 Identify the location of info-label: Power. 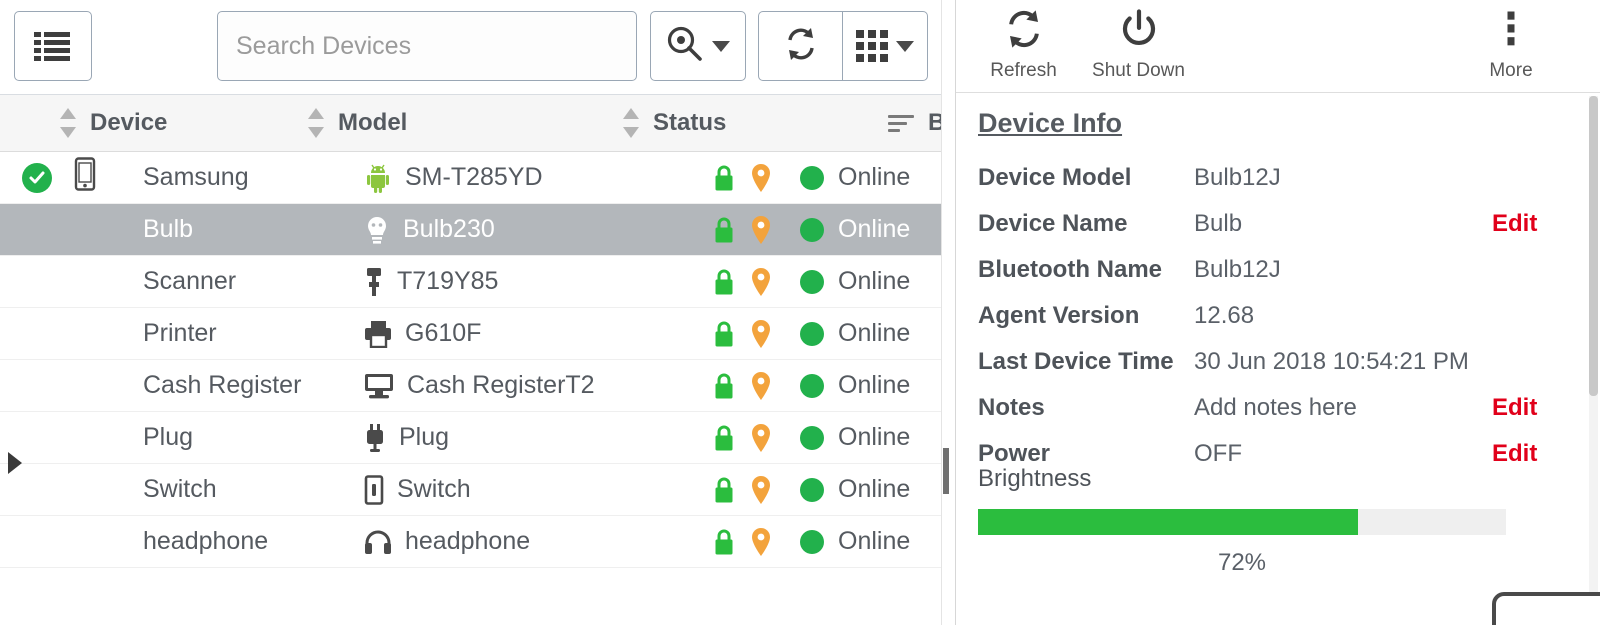
(1014, 453).